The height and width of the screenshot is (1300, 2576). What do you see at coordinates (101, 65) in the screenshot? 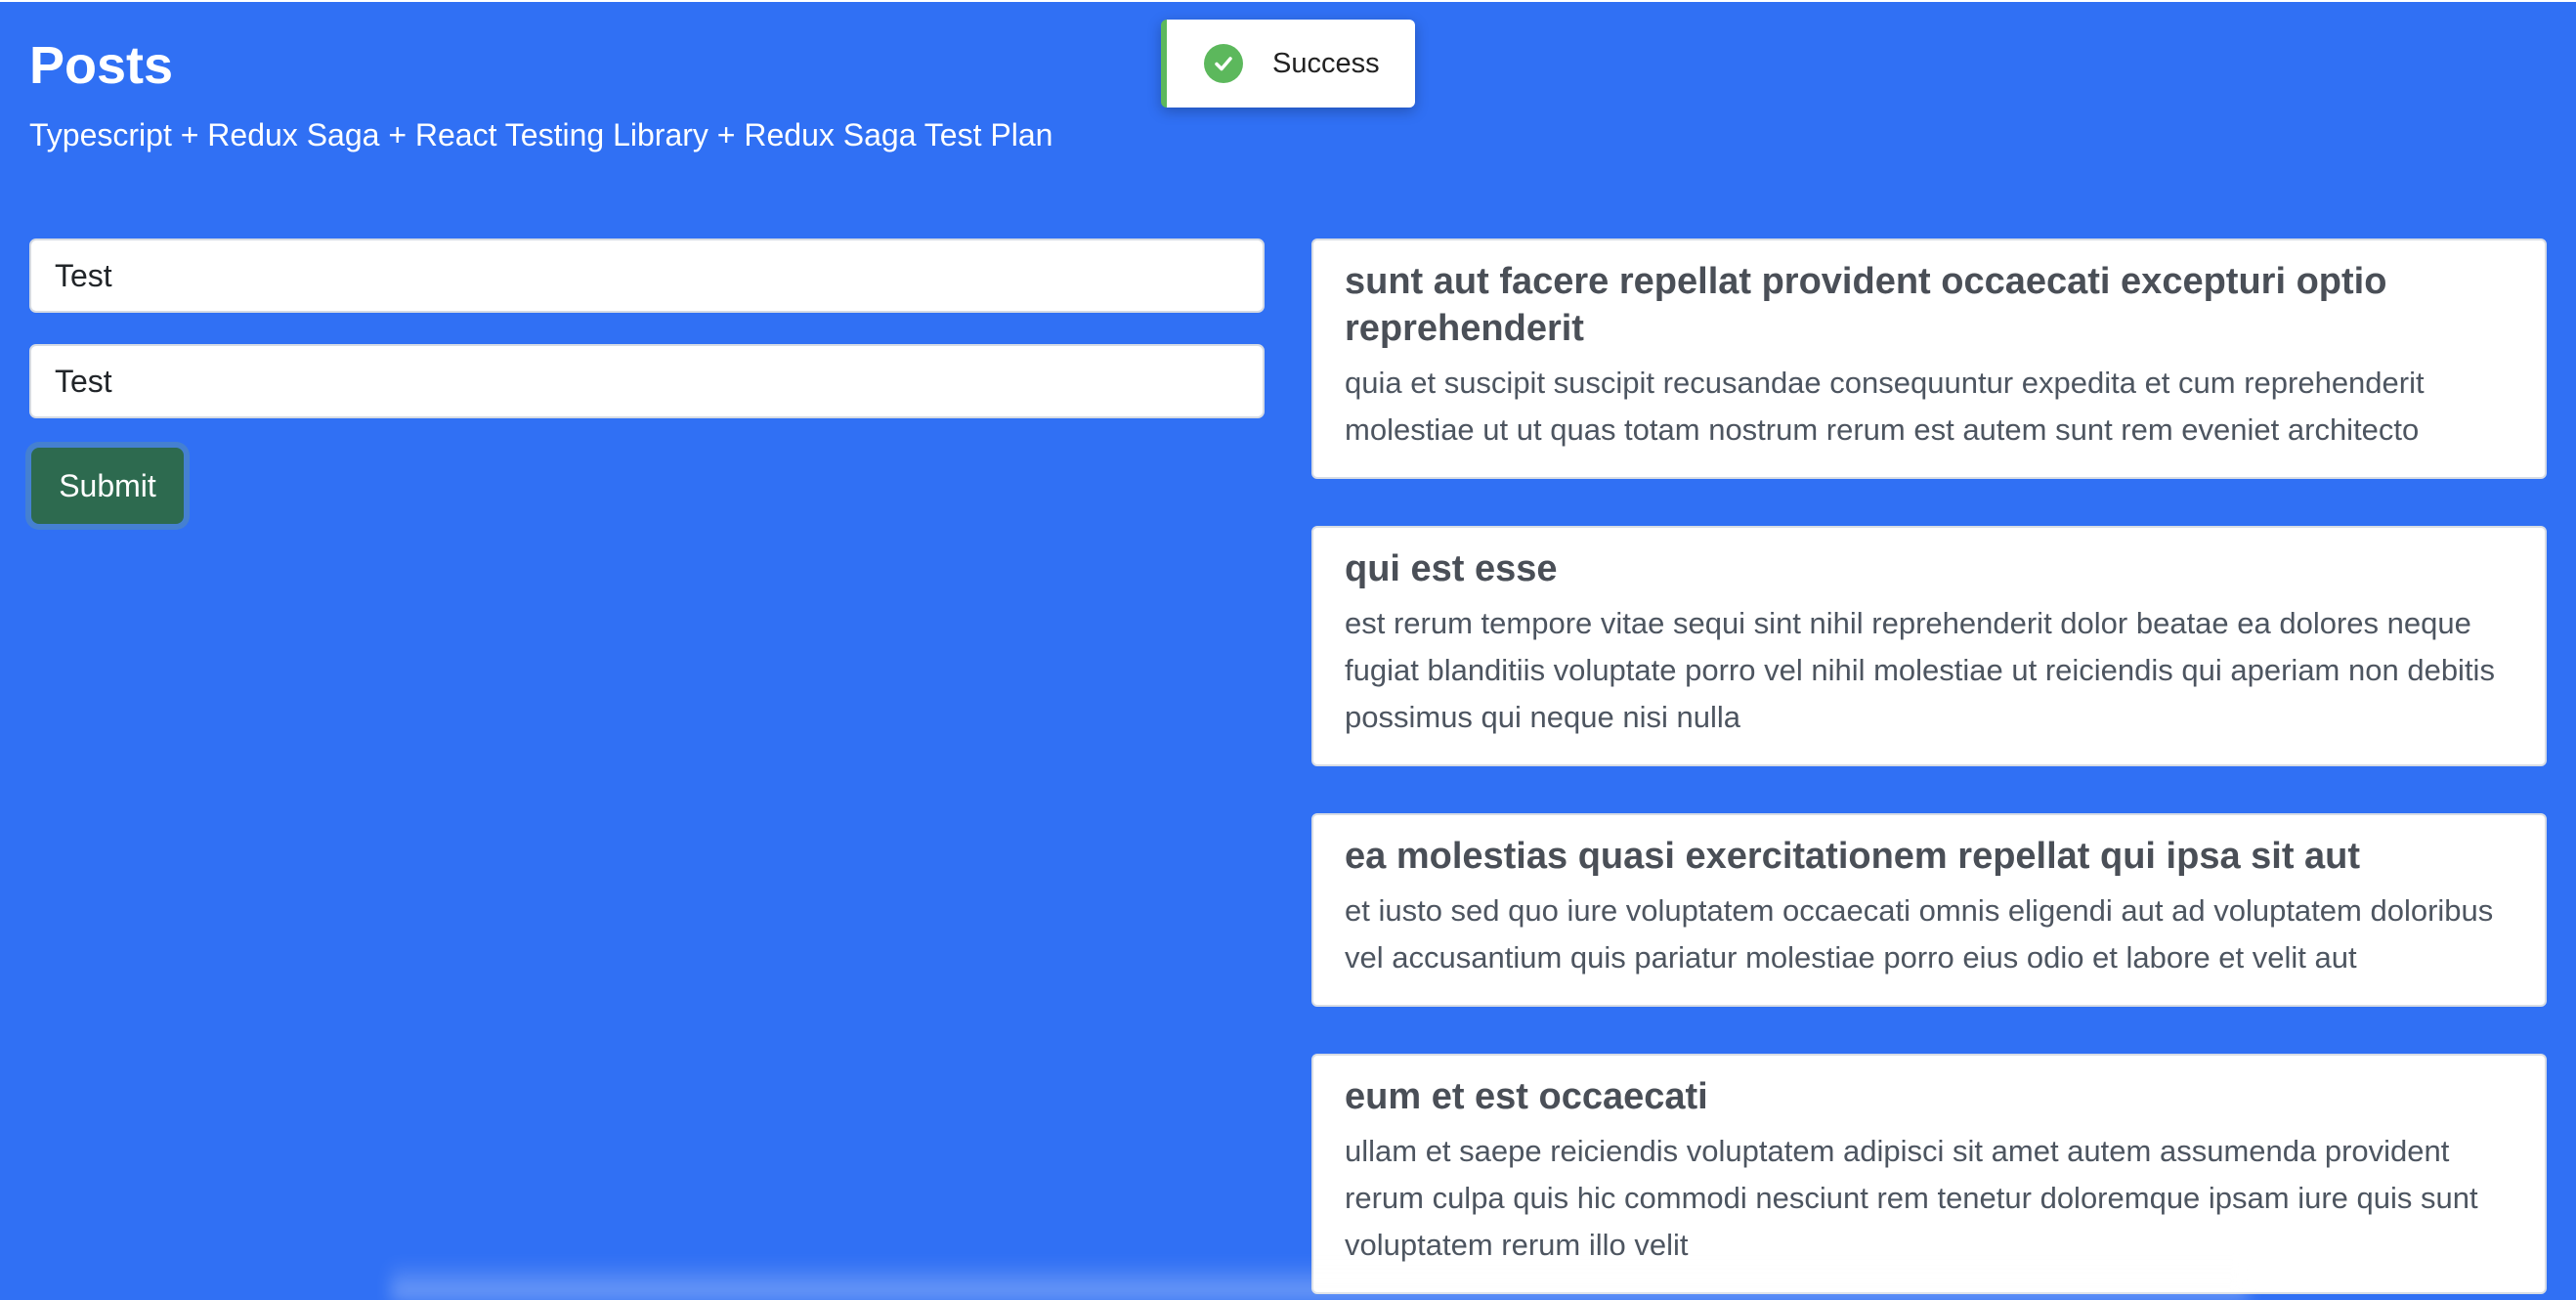
I see `page-title: Posts` at bounding box center [101, 65].